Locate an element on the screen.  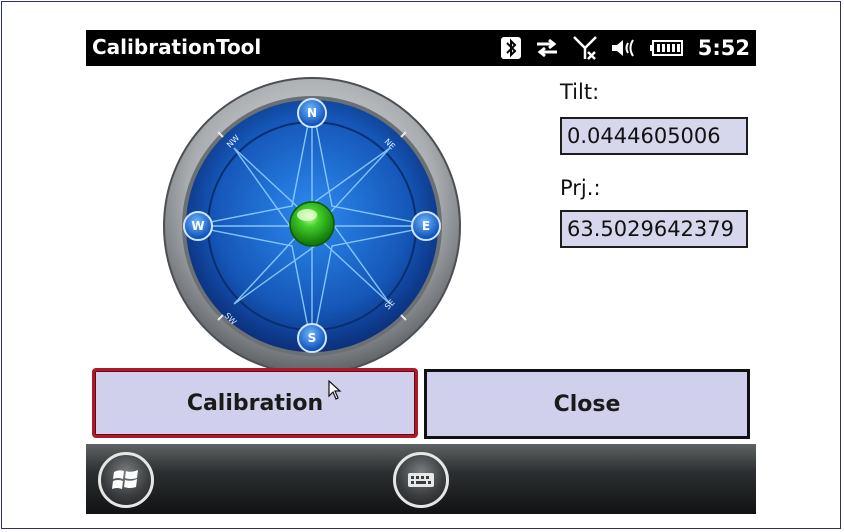
close-button-label: Close is located at coordinates (587, 404).